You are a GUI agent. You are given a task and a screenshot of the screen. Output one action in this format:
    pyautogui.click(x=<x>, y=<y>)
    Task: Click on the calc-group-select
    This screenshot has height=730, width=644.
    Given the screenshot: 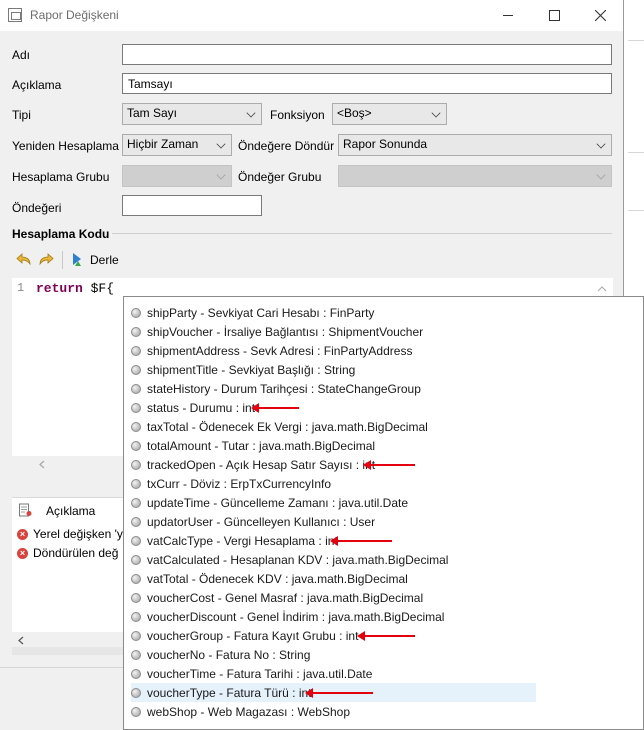 What is the action you would take?
    pyautogui.click(x=177, y=176)
    